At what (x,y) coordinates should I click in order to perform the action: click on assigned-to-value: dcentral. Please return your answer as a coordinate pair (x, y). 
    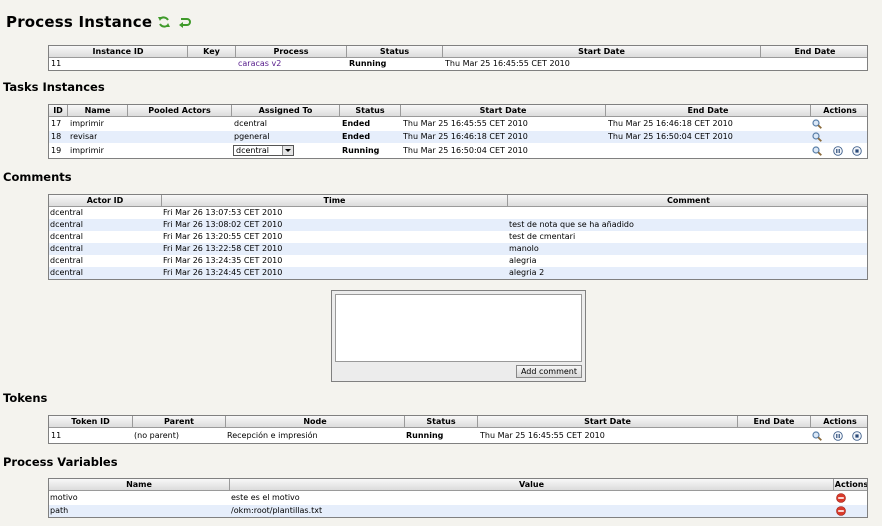
    Looking at the image, I should click on (253, 150).